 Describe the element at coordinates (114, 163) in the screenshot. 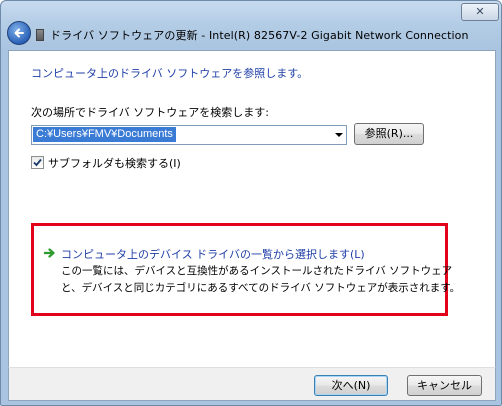

I see `include-subfolders-label: サブフォルダも検索する(I)` at that location.